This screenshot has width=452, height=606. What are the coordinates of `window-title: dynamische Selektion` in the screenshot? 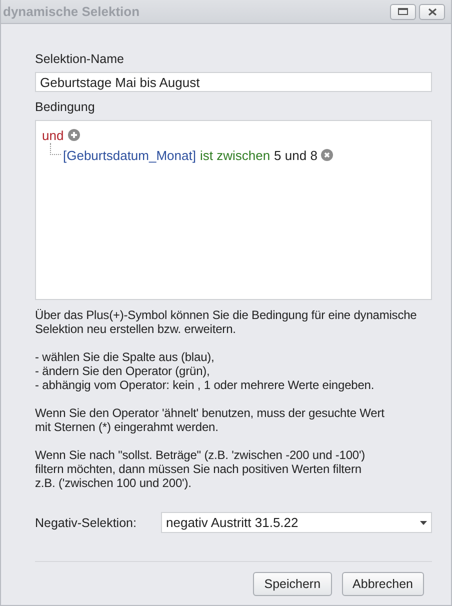 It's located at (71, 11).